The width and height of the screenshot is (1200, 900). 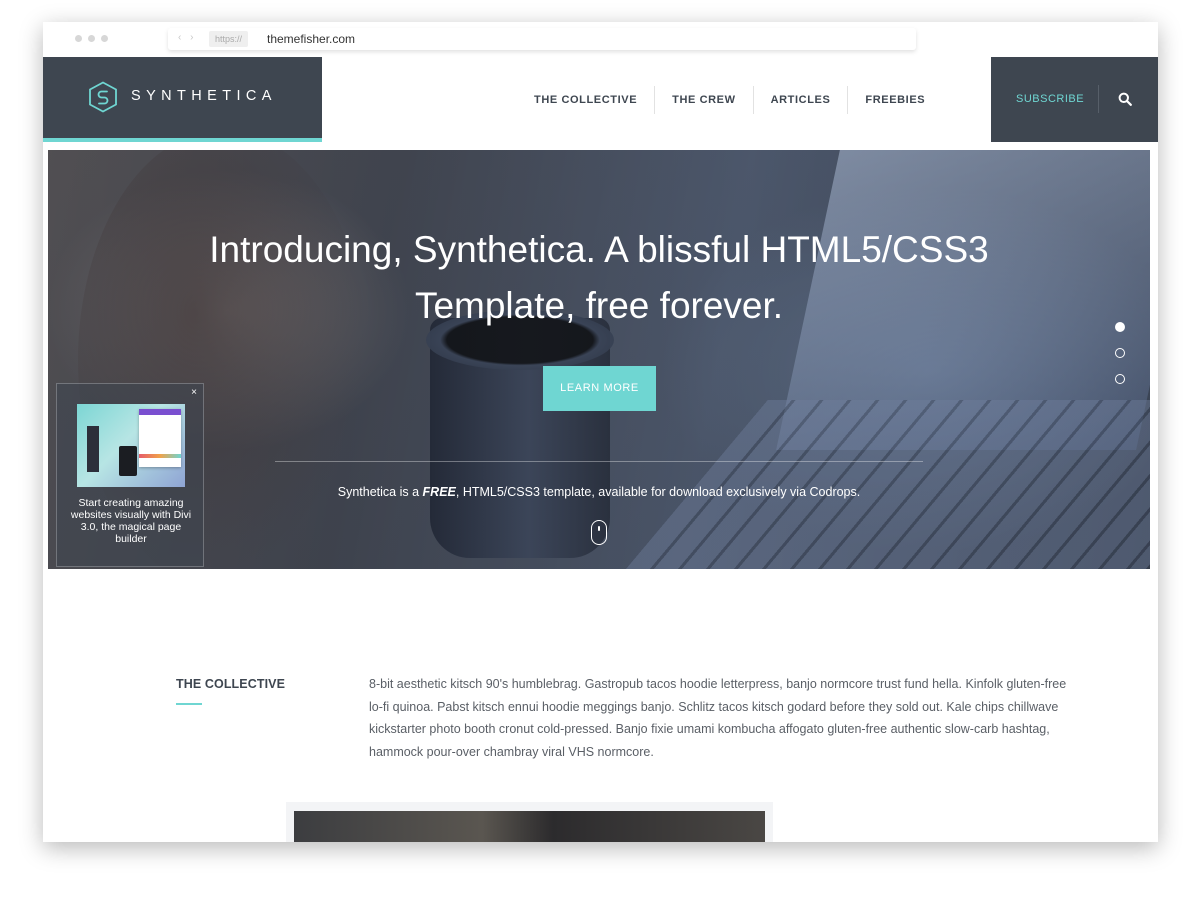 I want to click on site-logo: SYNTHETICA, so click(x=182, y=99).